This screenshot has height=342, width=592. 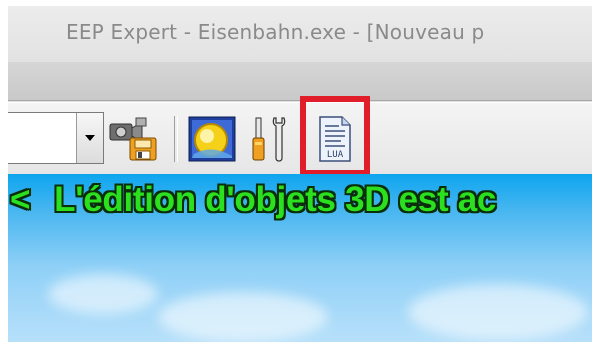 What do you see at coordinates (271, 139) in the screenshot?
I see `tools-icon` at bounding box center [271, 139].